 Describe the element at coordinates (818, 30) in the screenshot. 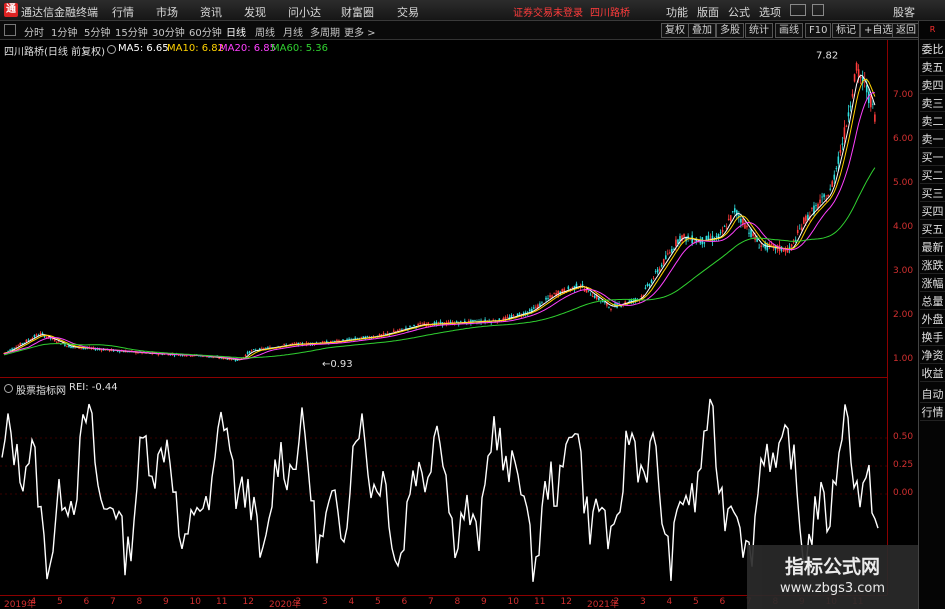

I see `f10-button: F10` at that location.